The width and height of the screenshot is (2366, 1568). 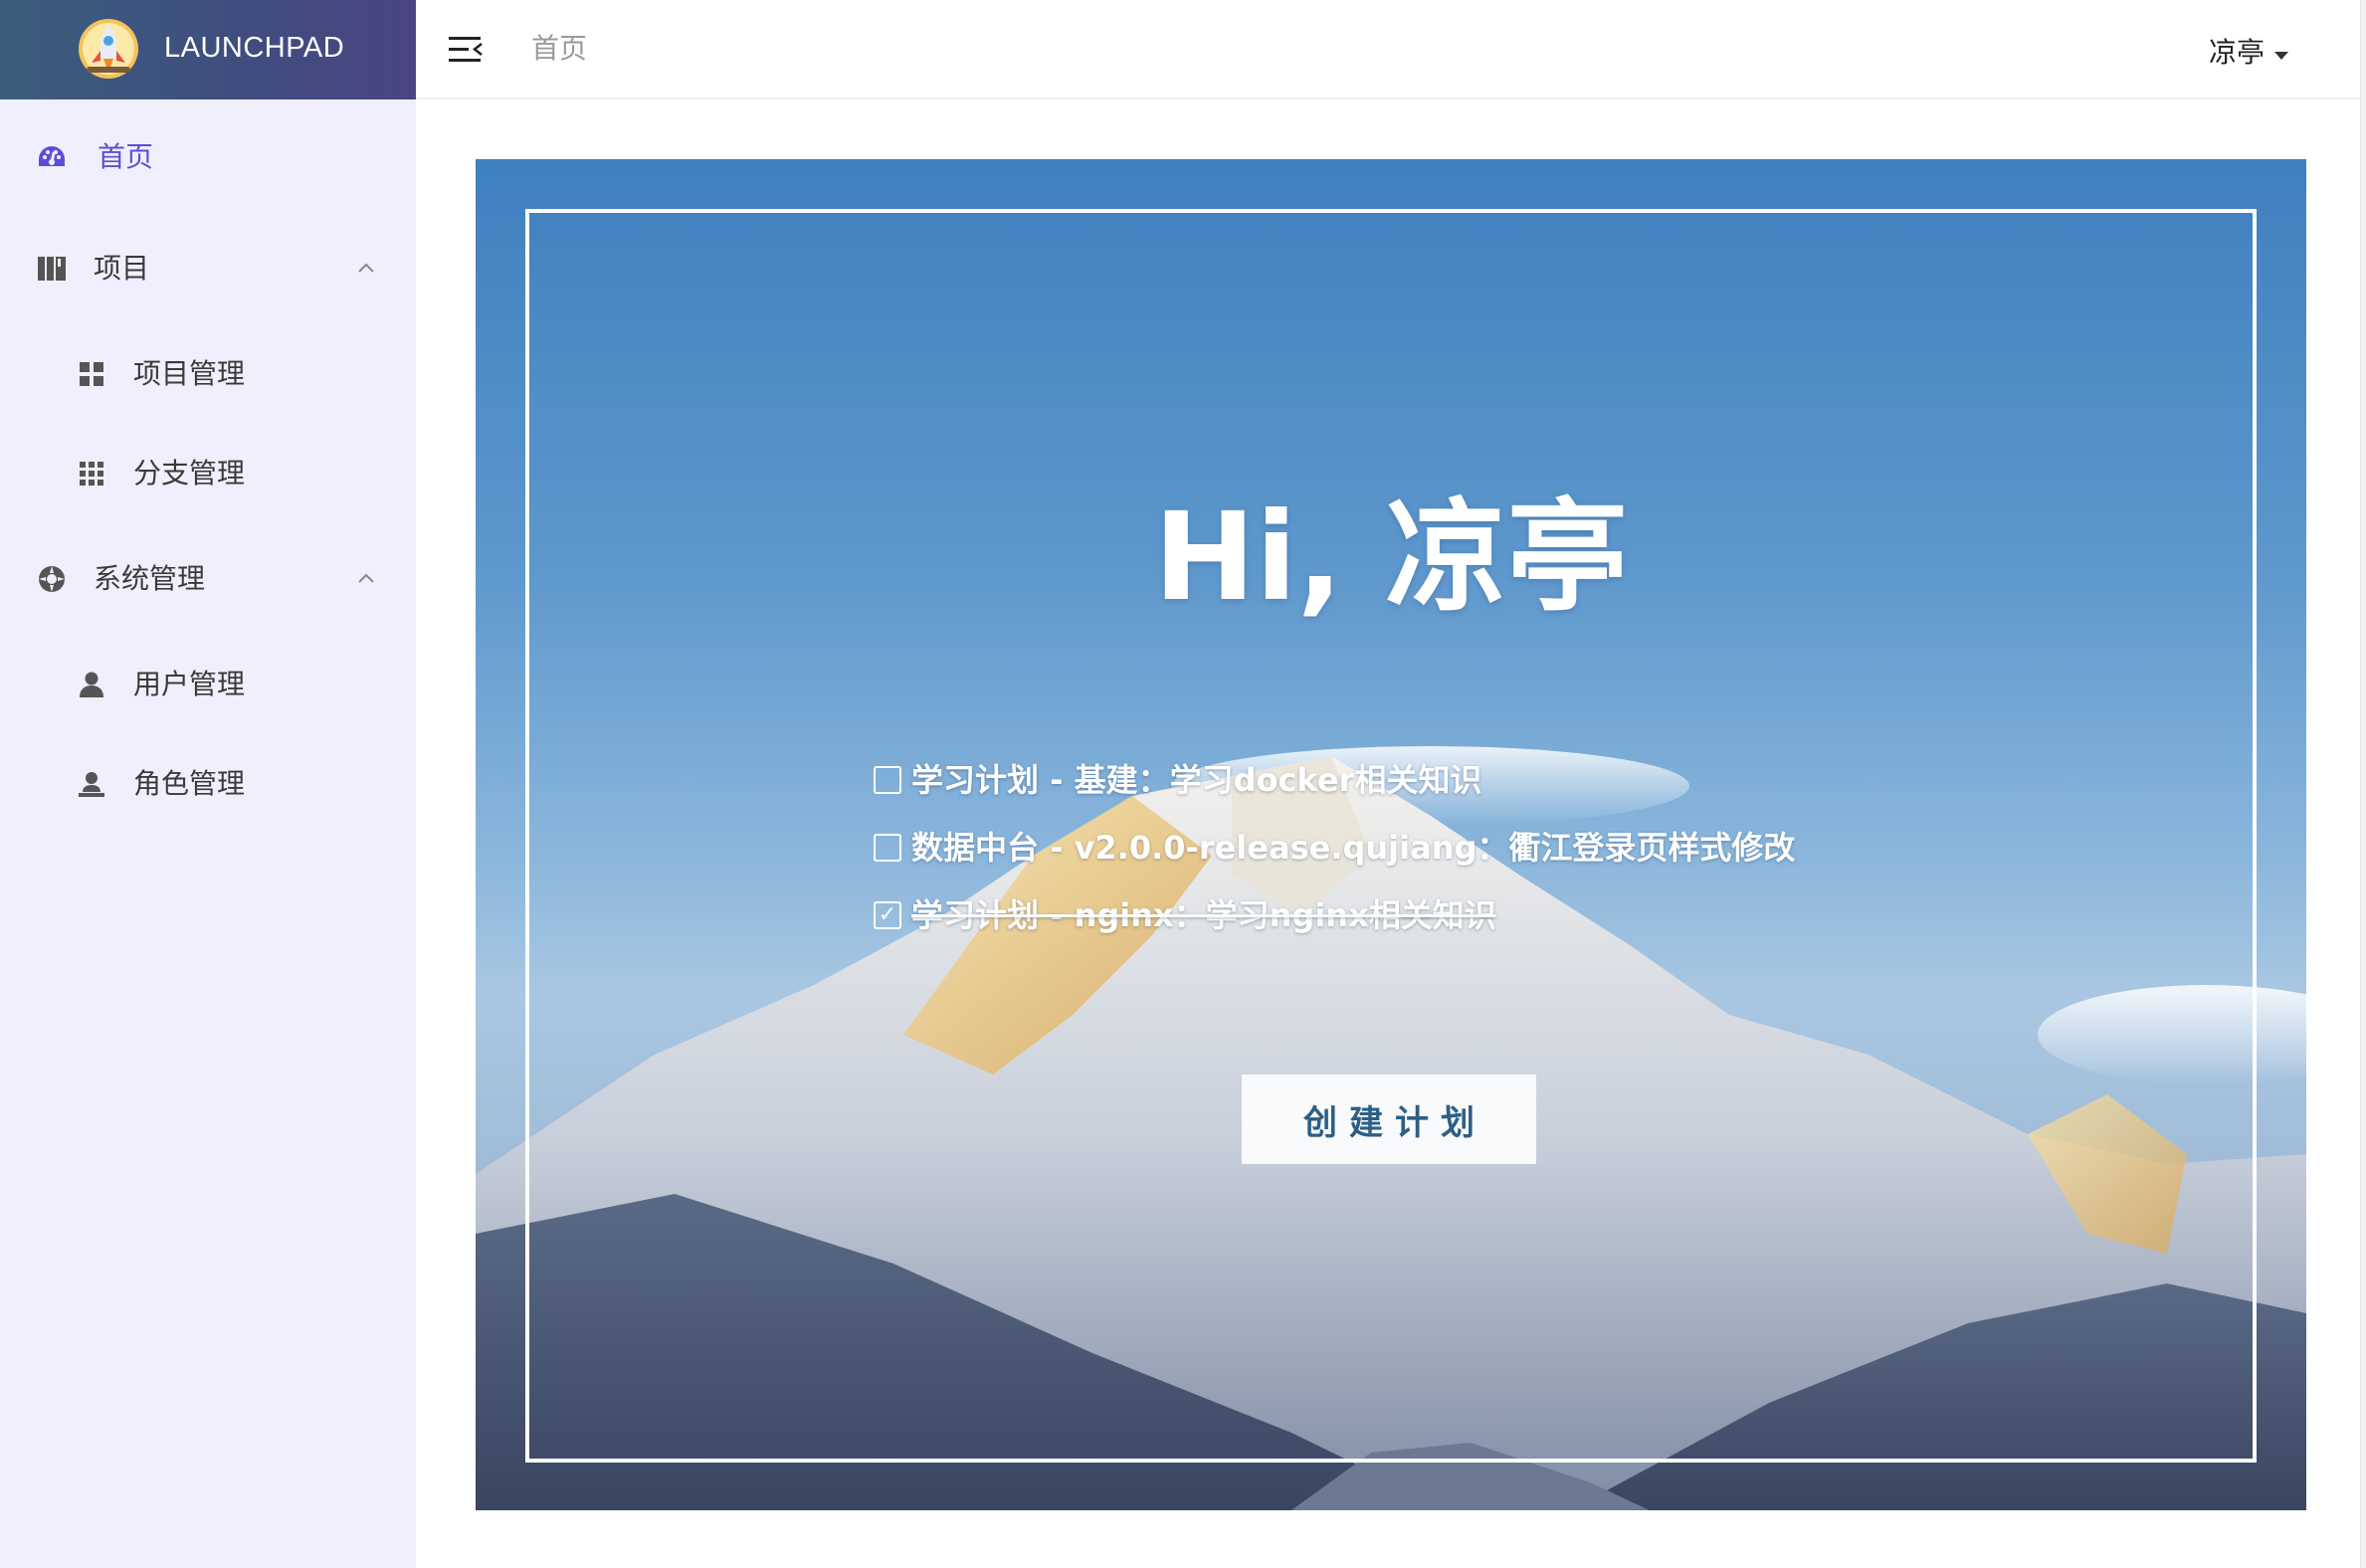 I want to click on sidebar-item-label: 项目, so click(x=122, y=268).